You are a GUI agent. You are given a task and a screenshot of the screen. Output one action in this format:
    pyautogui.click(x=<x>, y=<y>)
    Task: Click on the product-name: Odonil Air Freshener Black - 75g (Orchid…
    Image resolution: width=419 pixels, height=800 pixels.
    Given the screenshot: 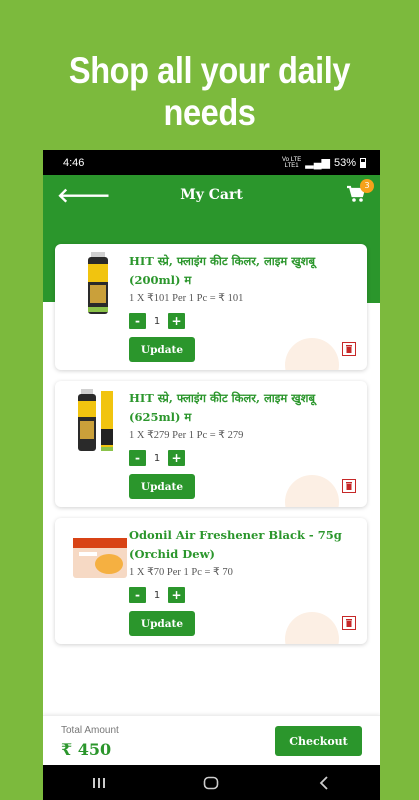 What is the action you would take?
    pyautogui.click(x=235, y=544)
    